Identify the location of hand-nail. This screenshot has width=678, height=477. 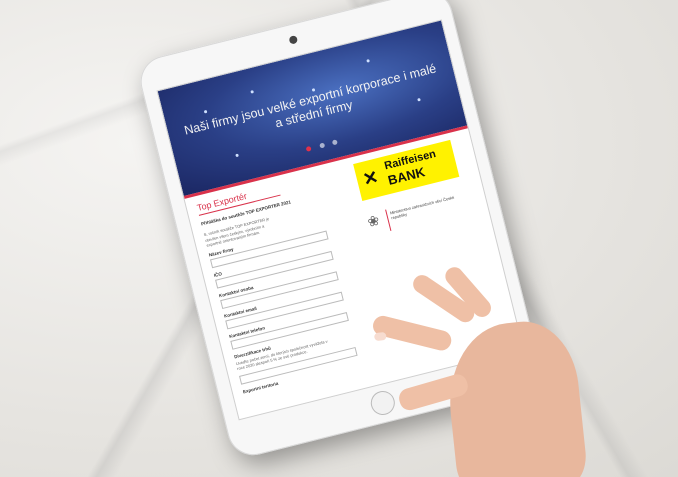
(380, 336).